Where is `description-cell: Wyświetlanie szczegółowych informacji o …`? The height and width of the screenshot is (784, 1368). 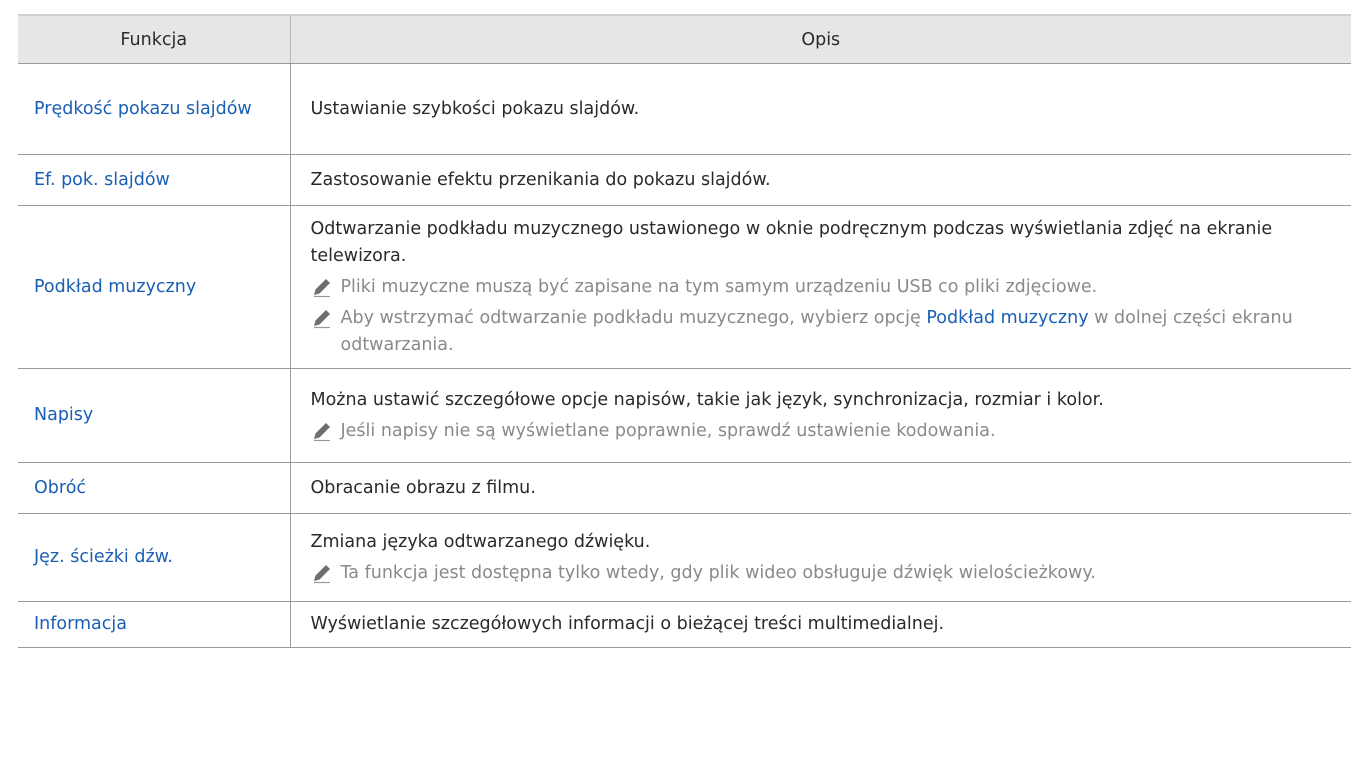
description-cell: Wyświetlanie szczegółowych informacji o … is located at coordinates (820, 624).